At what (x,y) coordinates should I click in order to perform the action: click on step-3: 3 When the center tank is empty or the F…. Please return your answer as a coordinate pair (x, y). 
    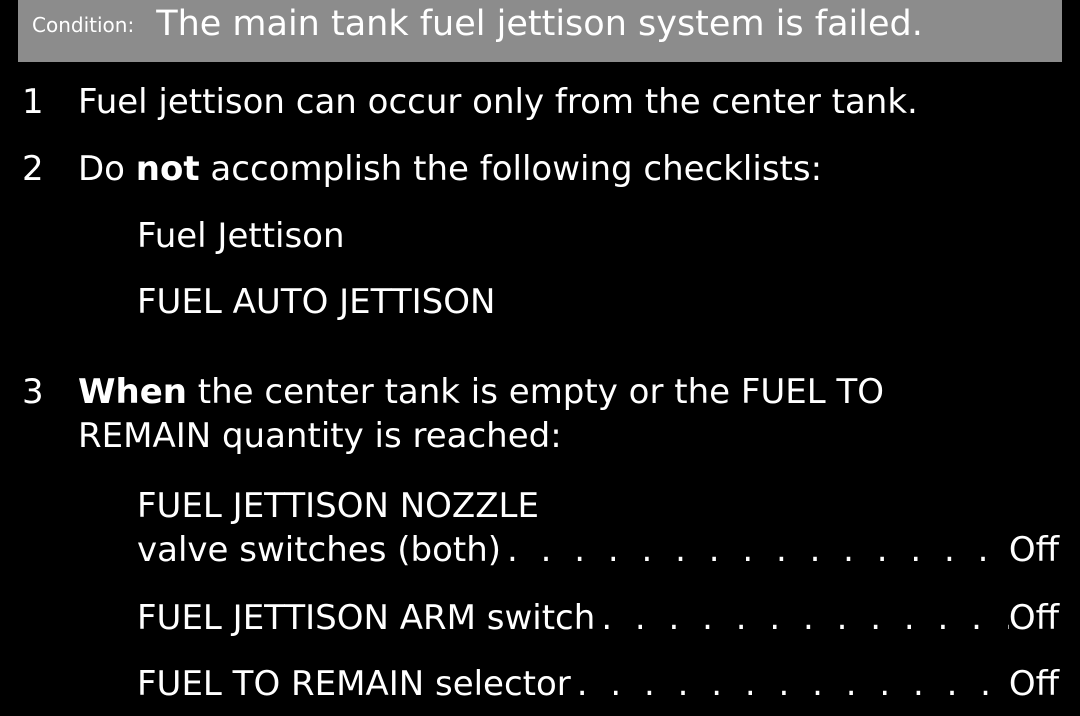
    Looking at the image, I should click on (540, 414).